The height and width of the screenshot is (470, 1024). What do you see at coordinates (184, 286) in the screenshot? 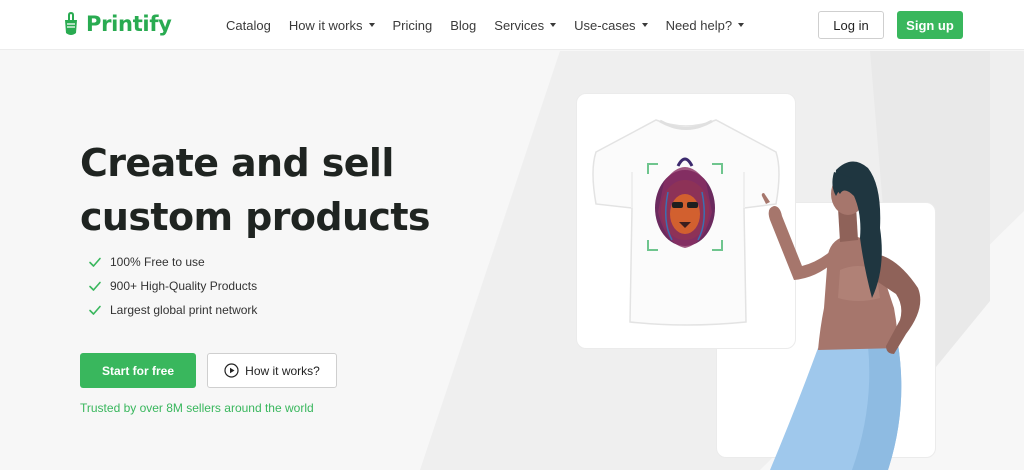
I see `feature-text: 900+ High-Quality Products` at bounding box center [184, 286].